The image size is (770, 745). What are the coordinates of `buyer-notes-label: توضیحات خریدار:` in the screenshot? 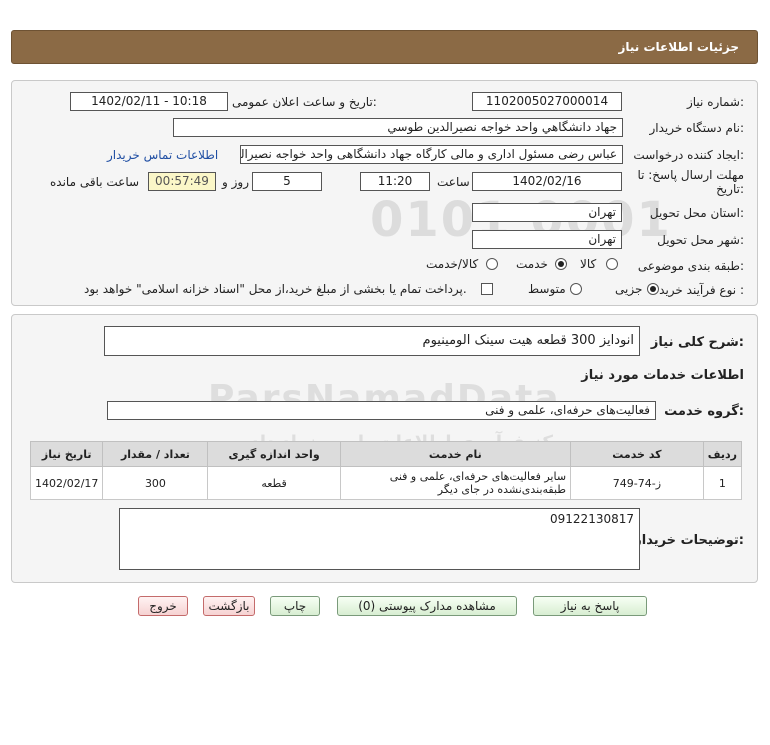 It's located at (689, 540).